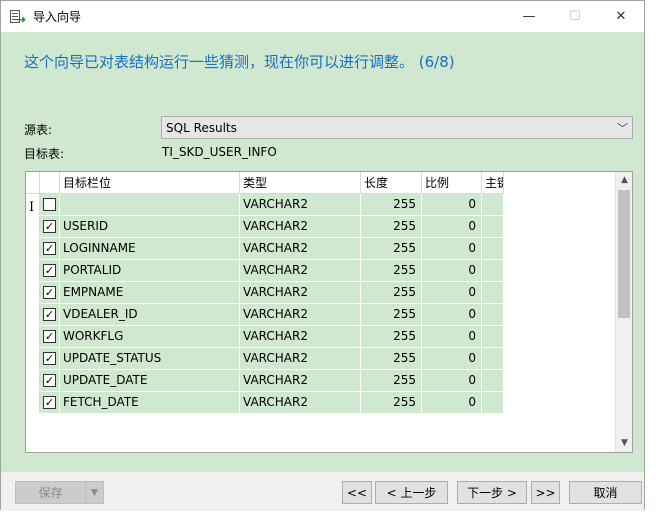 The image size is (656, 519). I want to click on grid-vertical-scrollbar: ▲ ▼, so click(623, 312).